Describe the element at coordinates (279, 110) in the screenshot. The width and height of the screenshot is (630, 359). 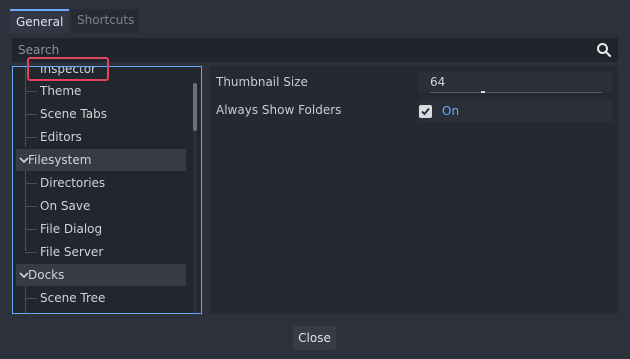
I see `always-show-folders-label: Always Show Folders` at that location.